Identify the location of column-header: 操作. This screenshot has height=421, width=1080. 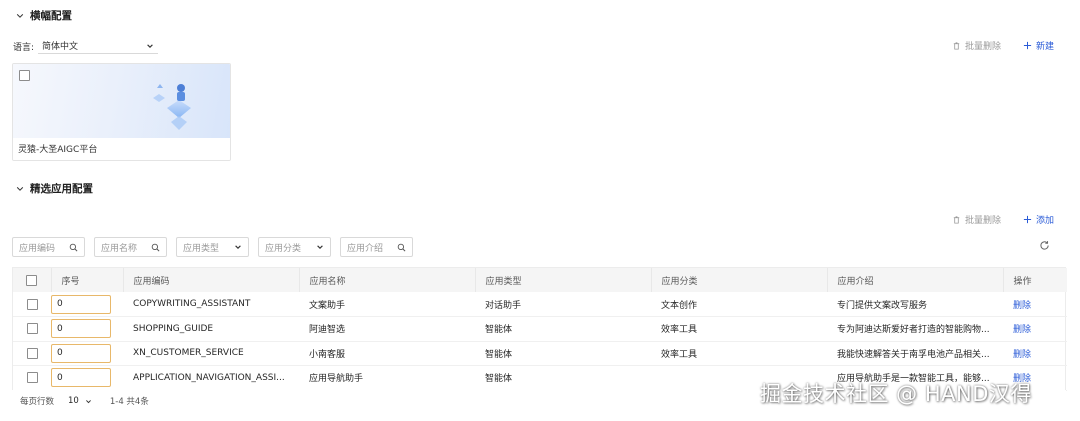
(1022, 281).